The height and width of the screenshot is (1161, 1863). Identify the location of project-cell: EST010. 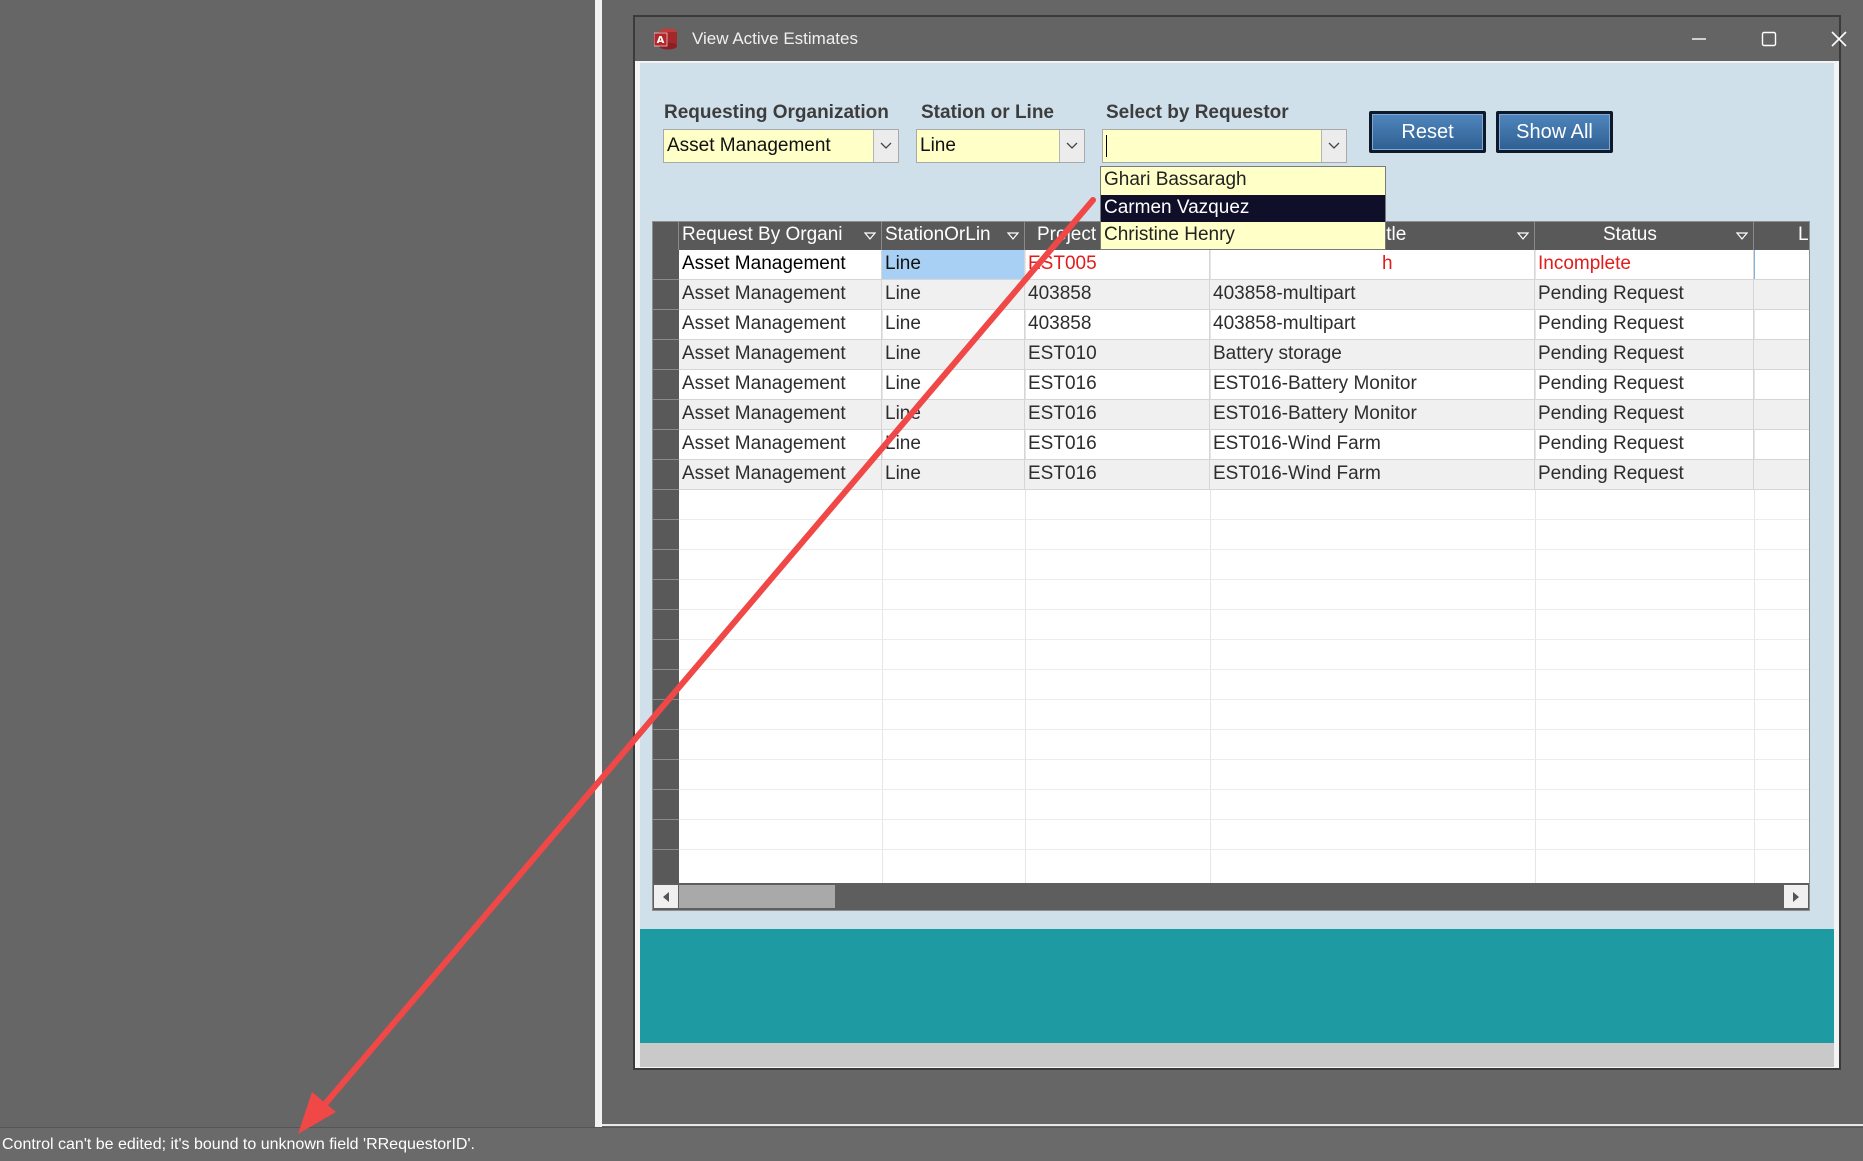
(1117, 354).